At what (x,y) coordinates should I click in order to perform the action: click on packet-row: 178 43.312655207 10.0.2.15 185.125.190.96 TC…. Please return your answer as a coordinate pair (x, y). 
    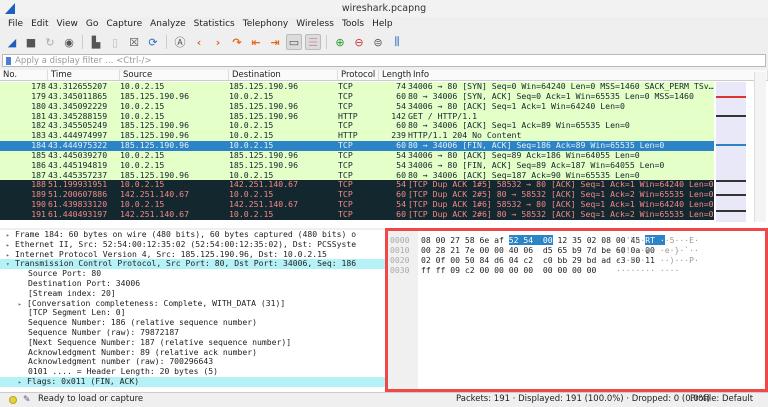
    Looking at the image, I should click on (357, 87).